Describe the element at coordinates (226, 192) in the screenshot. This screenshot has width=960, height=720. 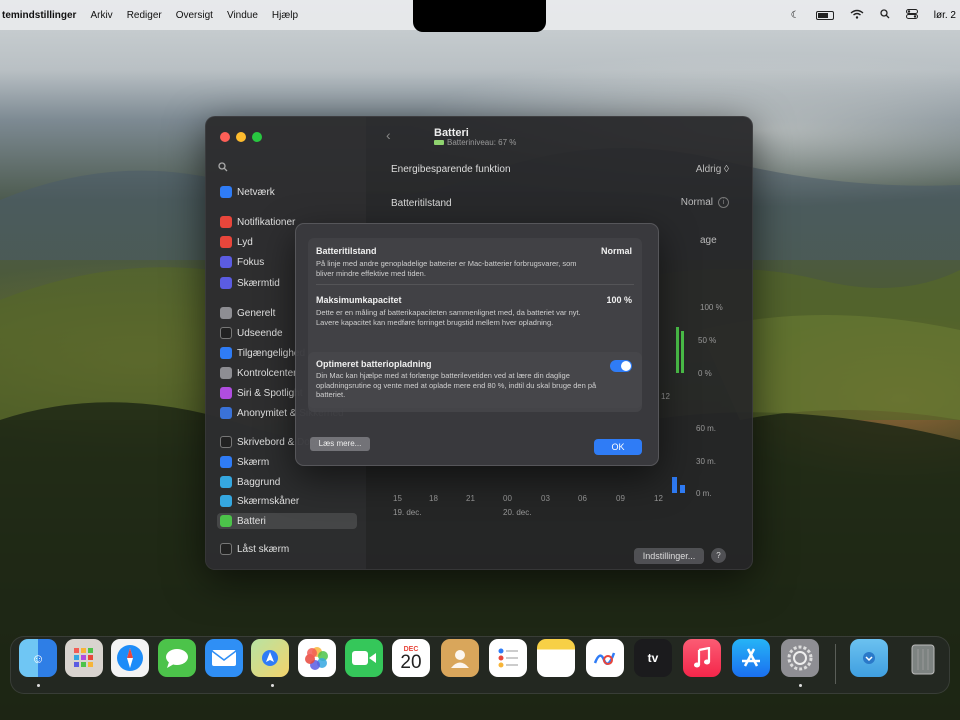
I see `globe-icon` at that location.